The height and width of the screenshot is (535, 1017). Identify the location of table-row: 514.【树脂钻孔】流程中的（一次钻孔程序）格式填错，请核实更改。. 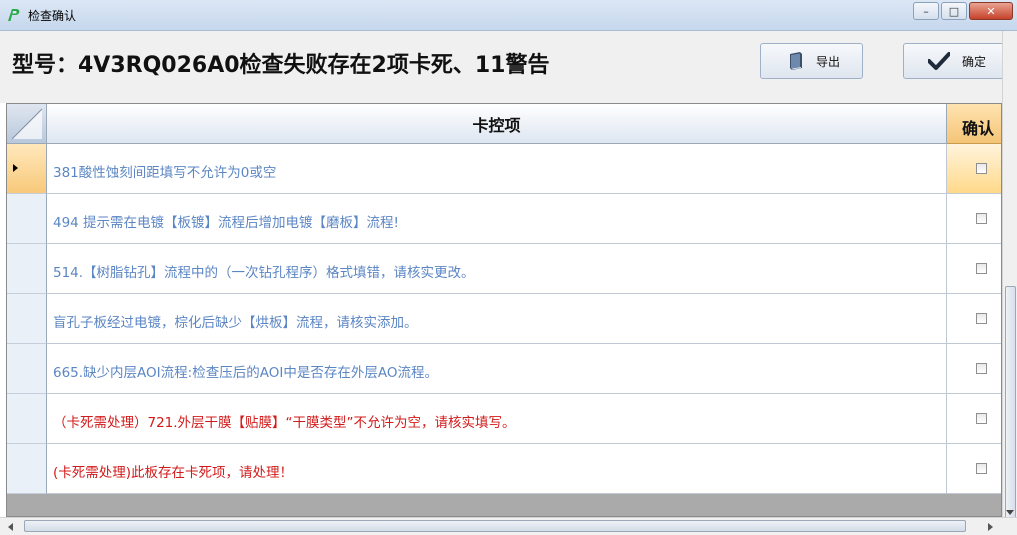
(504, 269).